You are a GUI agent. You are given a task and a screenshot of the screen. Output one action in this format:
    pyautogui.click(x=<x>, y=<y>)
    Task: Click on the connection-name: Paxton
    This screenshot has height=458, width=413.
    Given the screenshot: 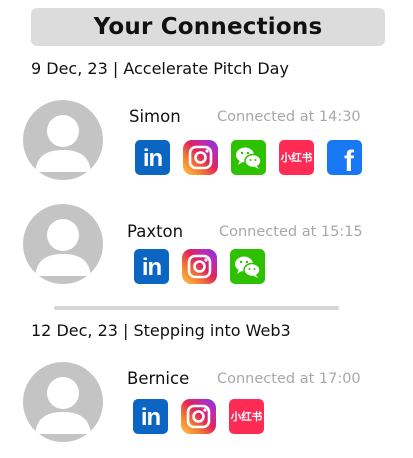 What is the action you would take?
    pyautogui.click(x=155, y=231)
    